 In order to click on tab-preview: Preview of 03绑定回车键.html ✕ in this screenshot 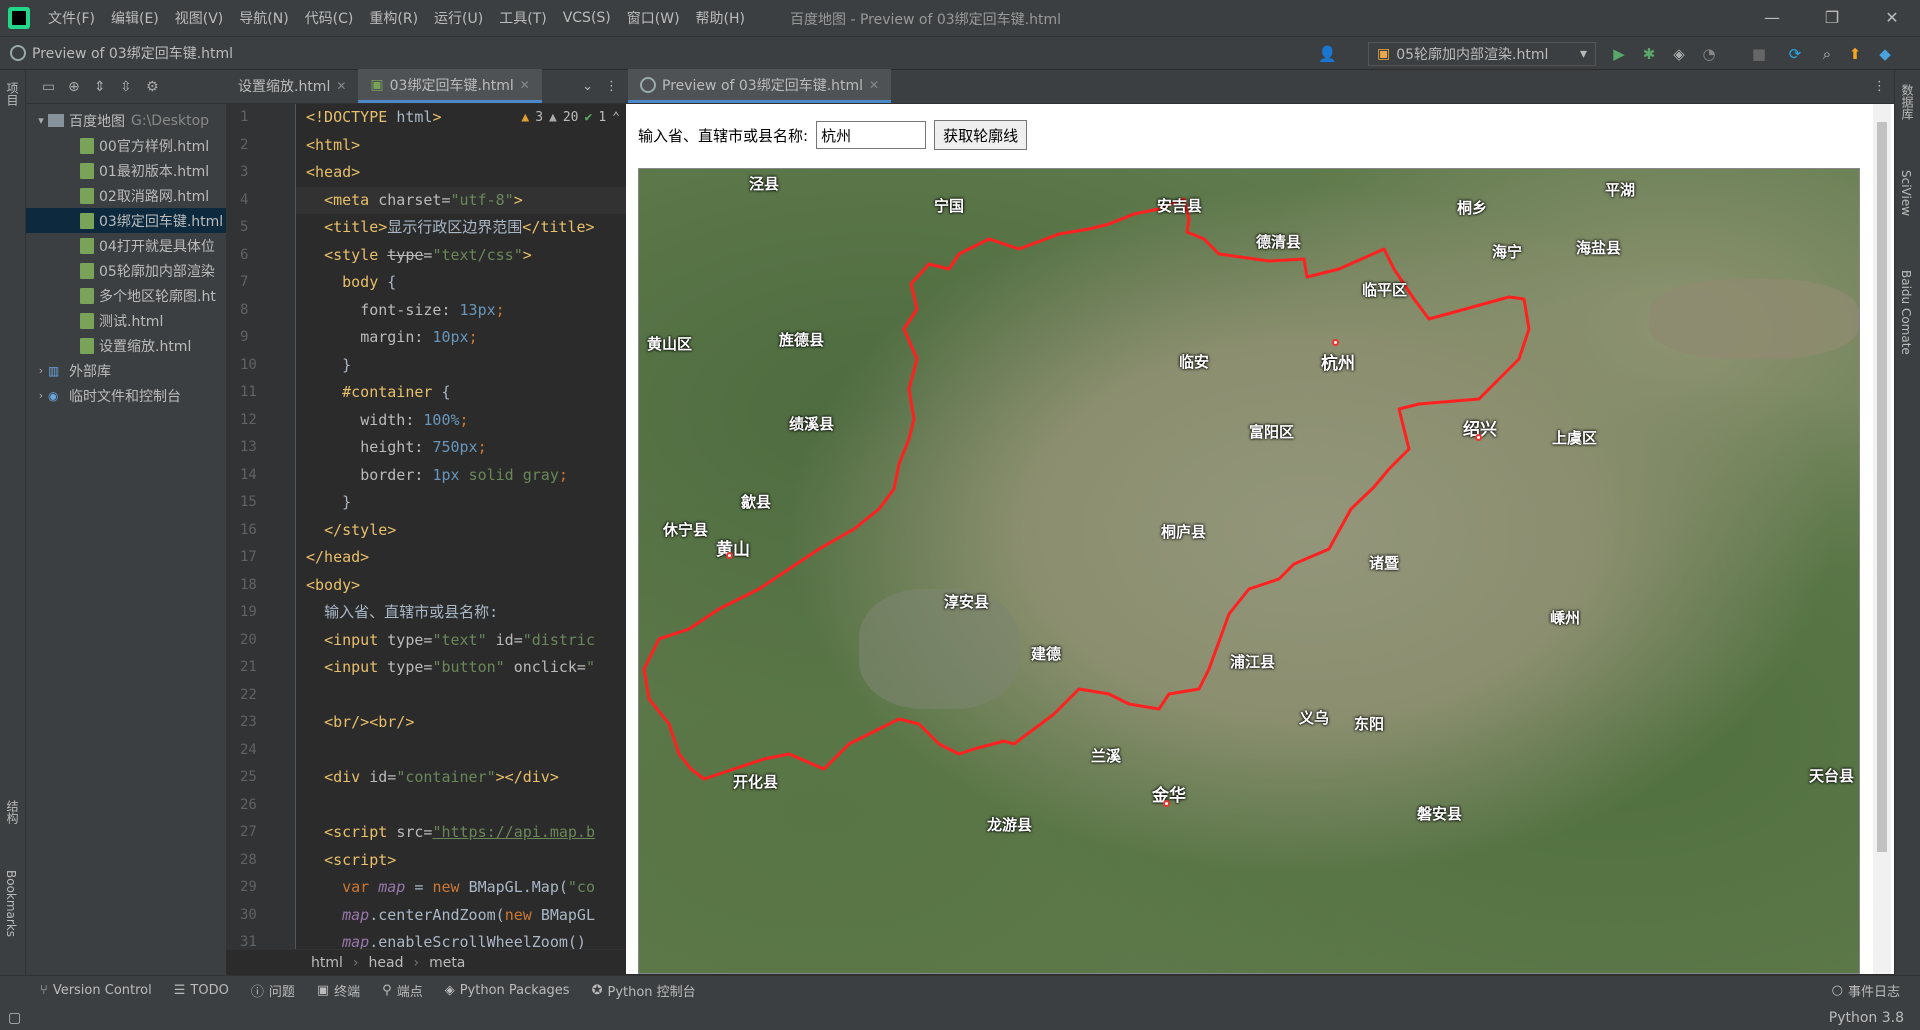, I will do `click(760, 86)`.